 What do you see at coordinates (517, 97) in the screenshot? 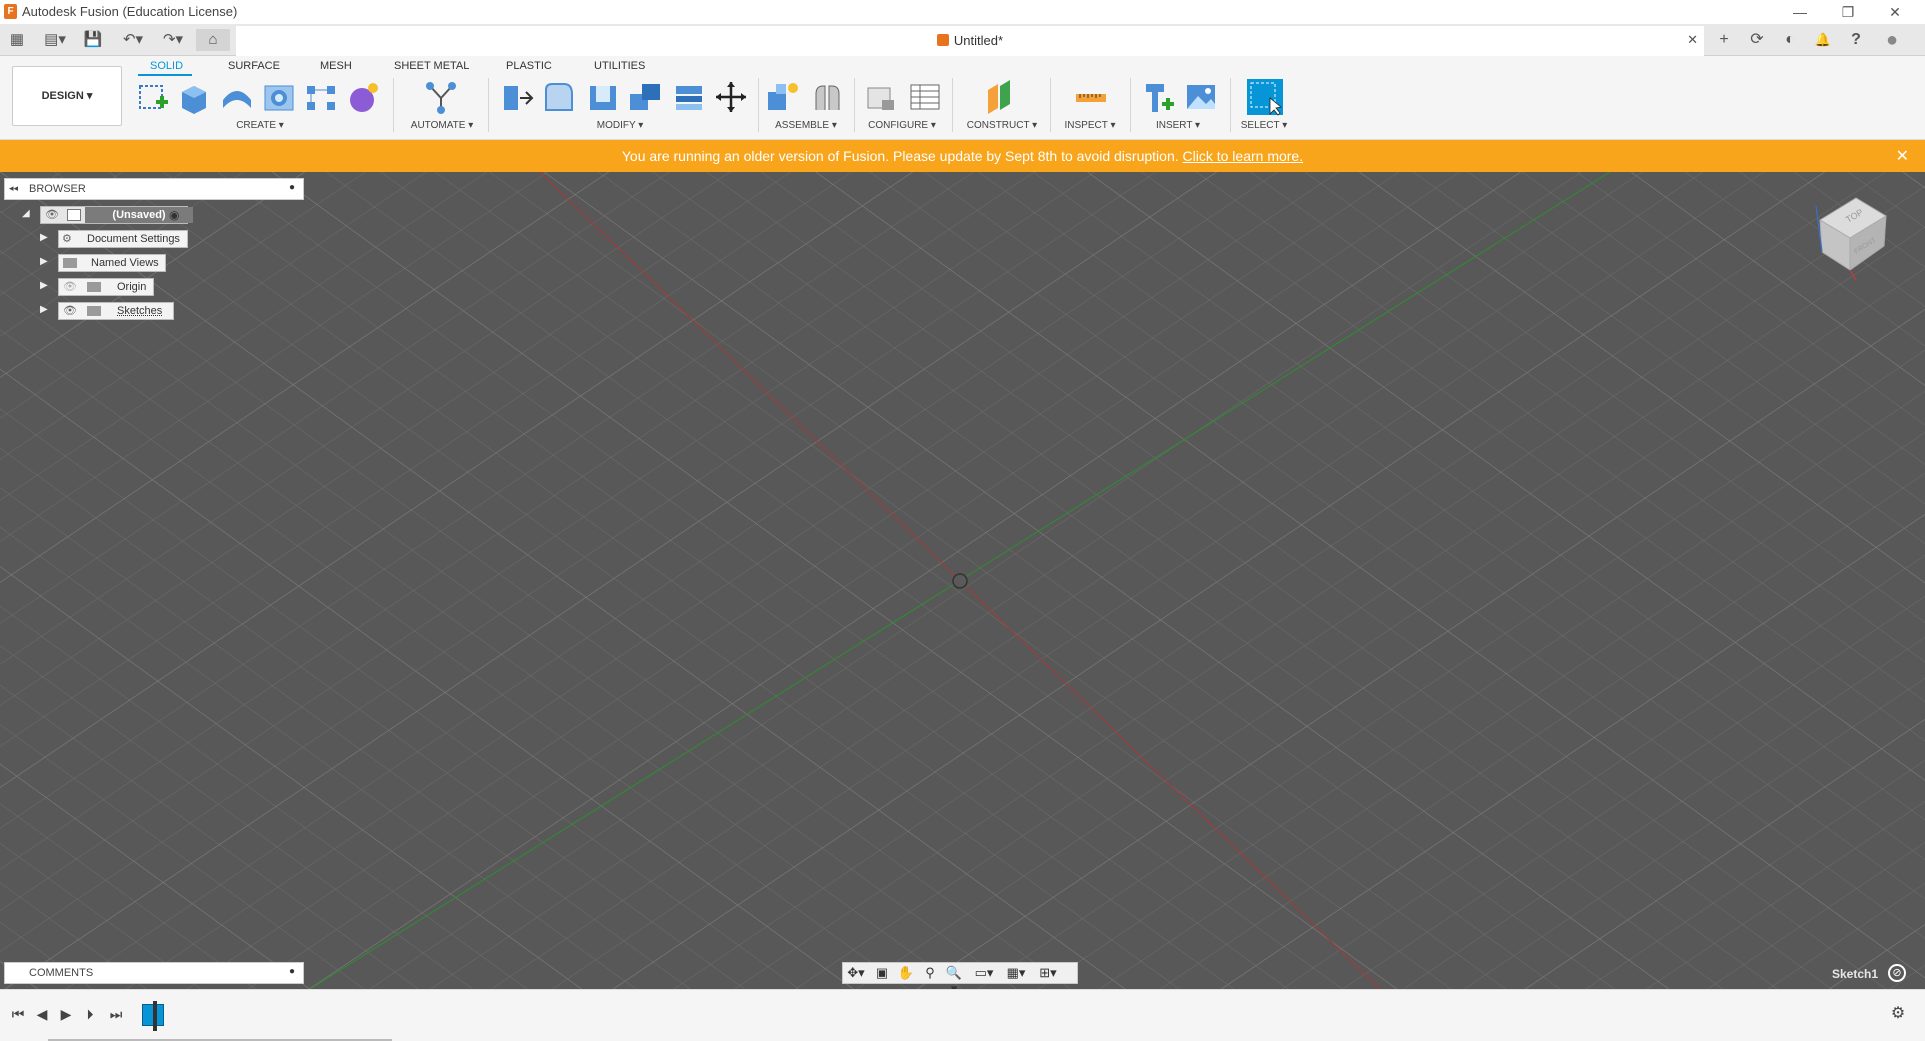
I see `press-pull-icon` at bounding box center [517, 97].